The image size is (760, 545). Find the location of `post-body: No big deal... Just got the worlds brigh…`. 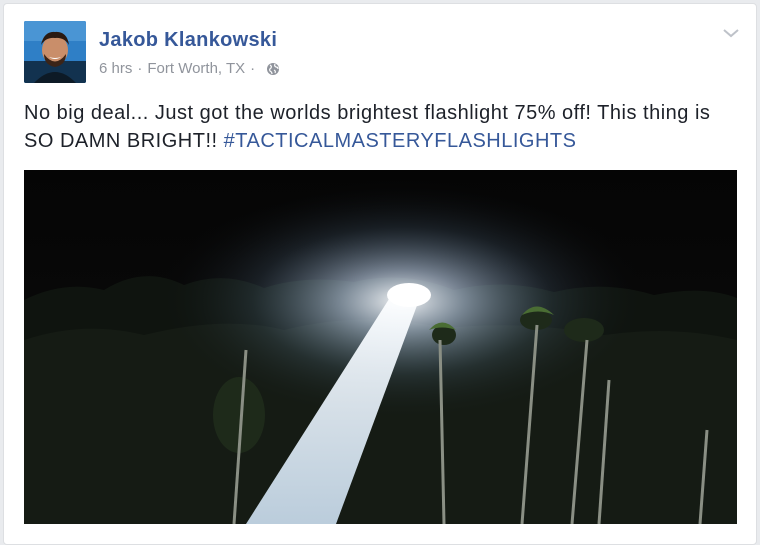

post-body: No big deal... Just got the worlds brigh… is located at coordinates (381, 127).